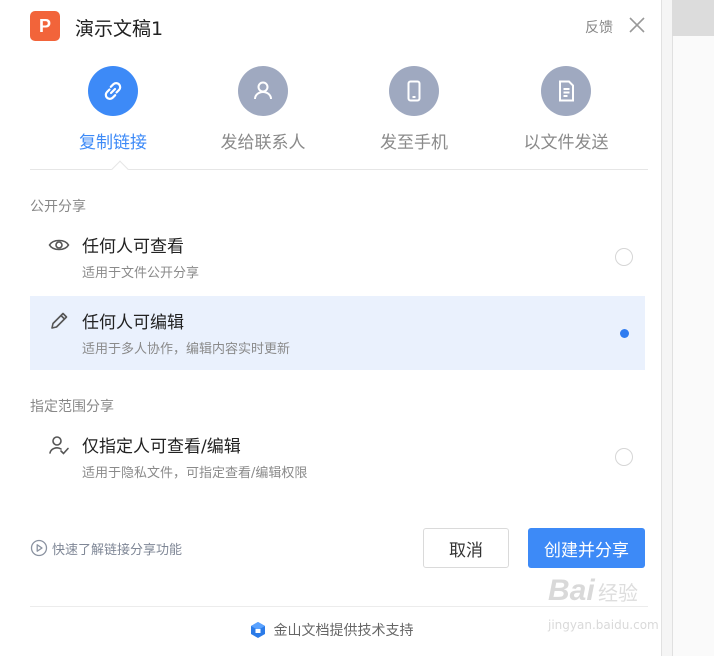 This screenshot has width=714, height=656. I want to click on phone-icon, so click(414, 91).